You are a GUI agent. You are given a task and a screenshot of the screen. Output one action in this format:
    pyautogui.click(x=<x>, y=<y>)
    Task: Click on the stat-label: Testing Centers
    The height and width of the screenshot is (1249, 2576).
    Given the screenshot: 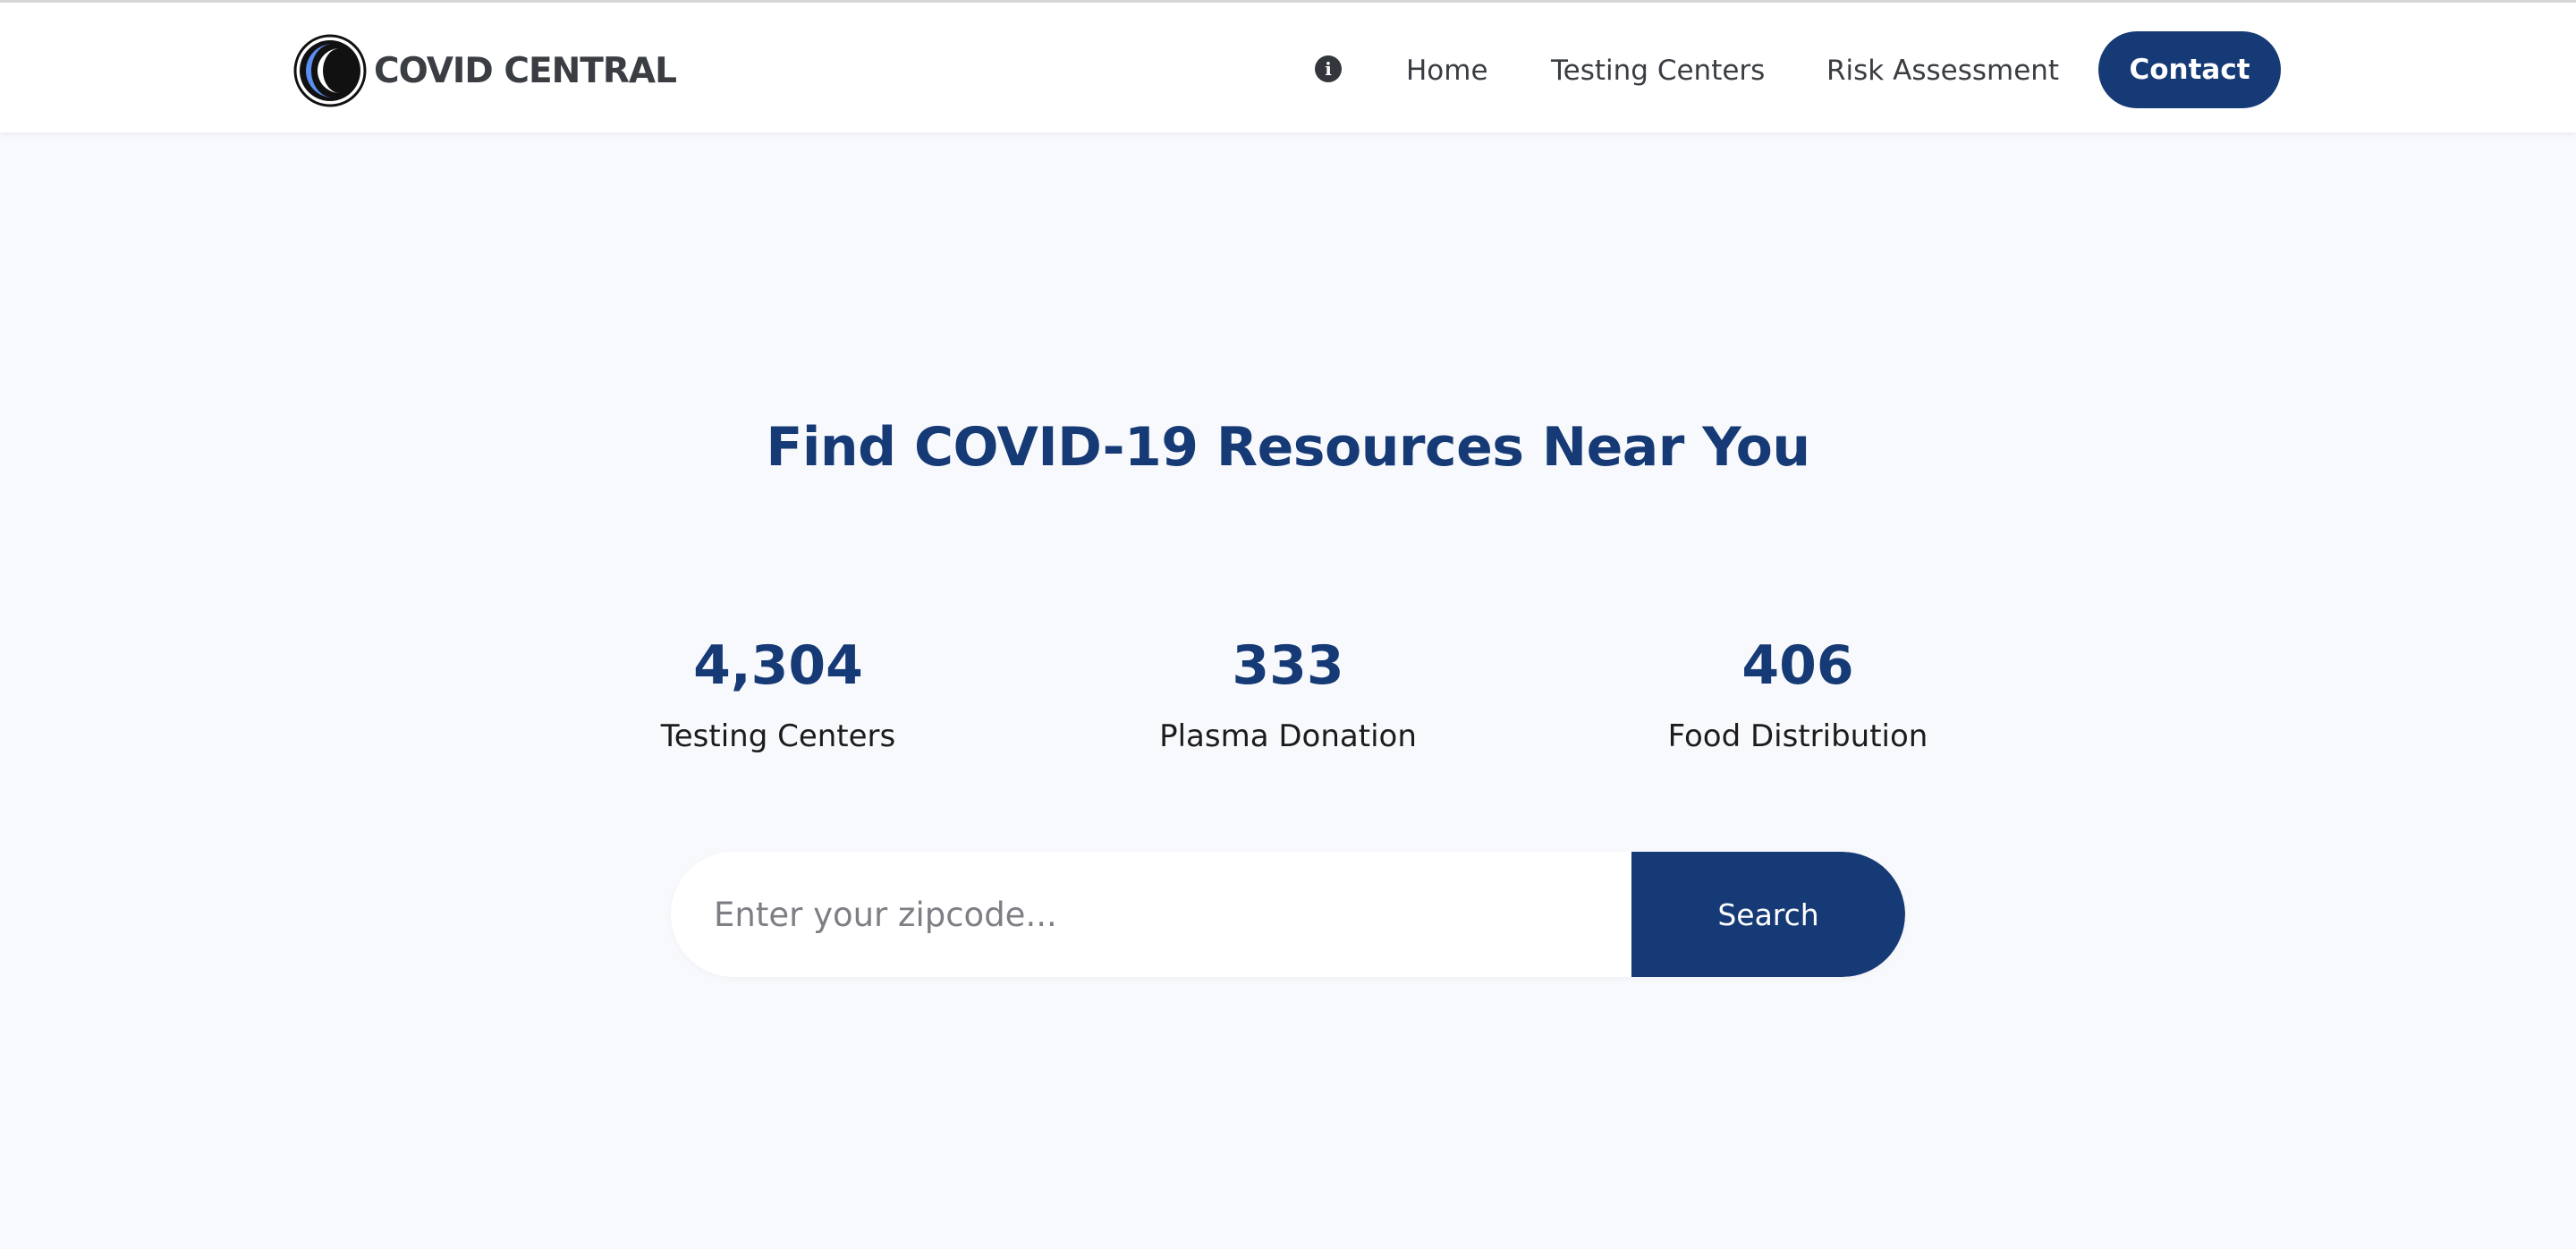 What is the action you would take?
    pyautogui.click(x=778, y=736)
    